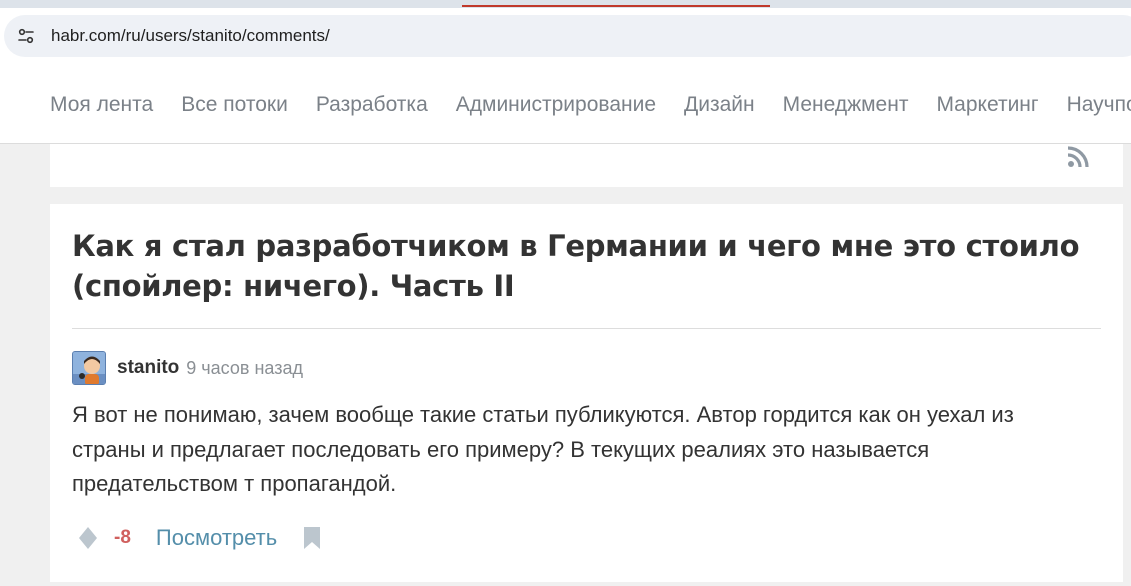 This screenshot has height=586, width=1131. What do you see at coordinates (148, 368) in the screenshot?
I see `comment-author: stanito` at bounding box center [148, 368].